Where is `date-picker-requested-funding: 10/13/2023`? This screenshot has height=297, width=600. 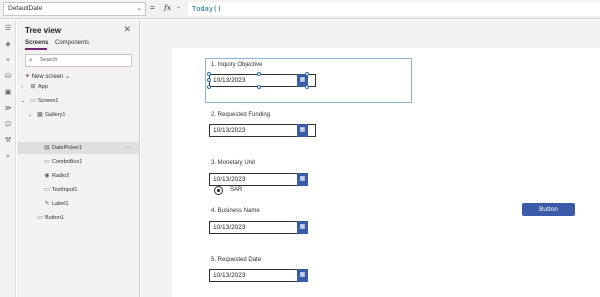 date-picker-requested-funding: 10/13/2023 is located at coordinates (258, 130).